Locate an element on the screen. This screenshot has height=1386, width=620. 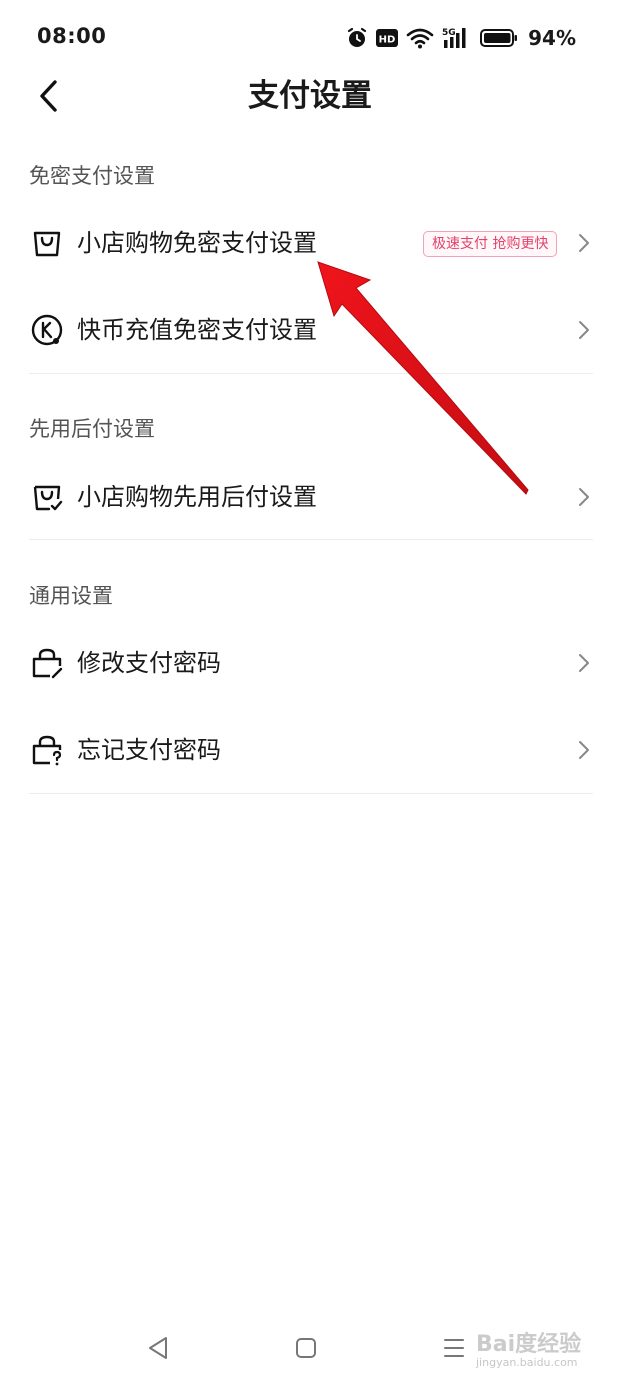
home-square-icon is located at coordinates (306, 1348).